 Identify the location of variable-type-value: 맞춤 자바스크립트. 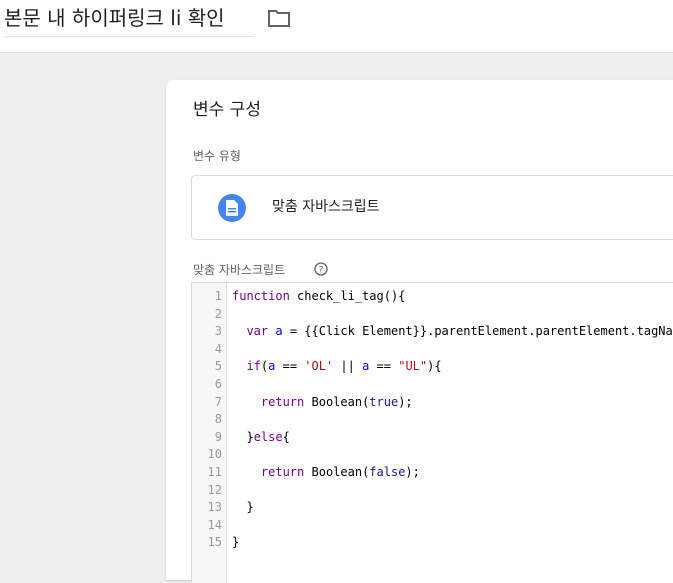
(326, 207).